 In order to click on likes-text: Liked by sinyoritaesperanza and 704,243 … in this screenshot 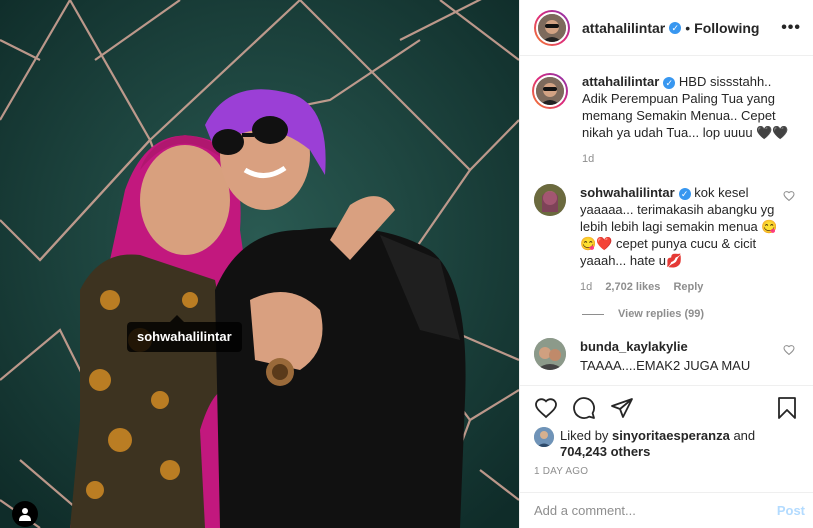, I will do `click(657, 444)`.